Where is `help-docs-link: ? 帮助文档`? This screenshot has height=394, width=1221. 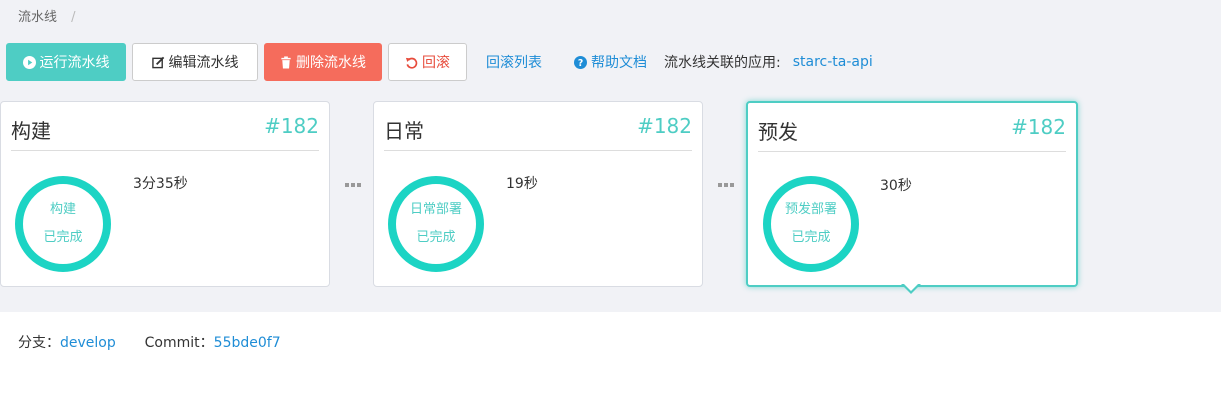
help-docs-link: ? 帮助文档 is located at coordinates (610, 62).